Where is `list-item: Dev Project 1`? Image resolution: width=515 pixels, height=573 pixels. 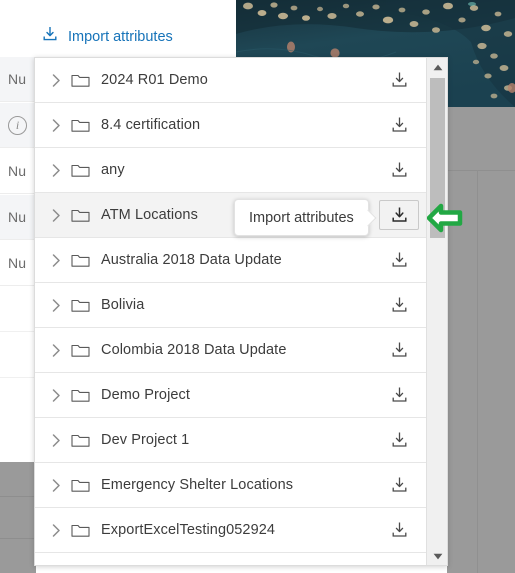
list-item: Dev Project 1 is located at coordinates (231, 440).